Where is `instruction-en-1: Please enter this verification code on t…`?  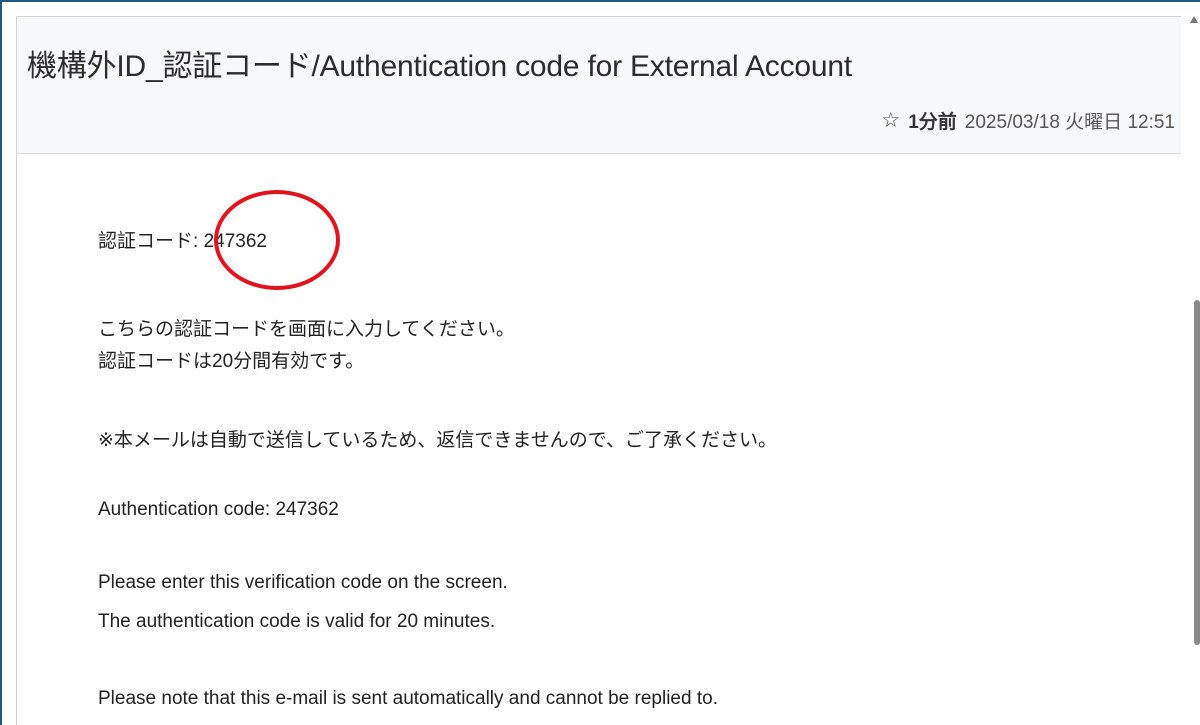
instruction-en-1: Please enter this verification code on t… is located at coordinates (303, 582).